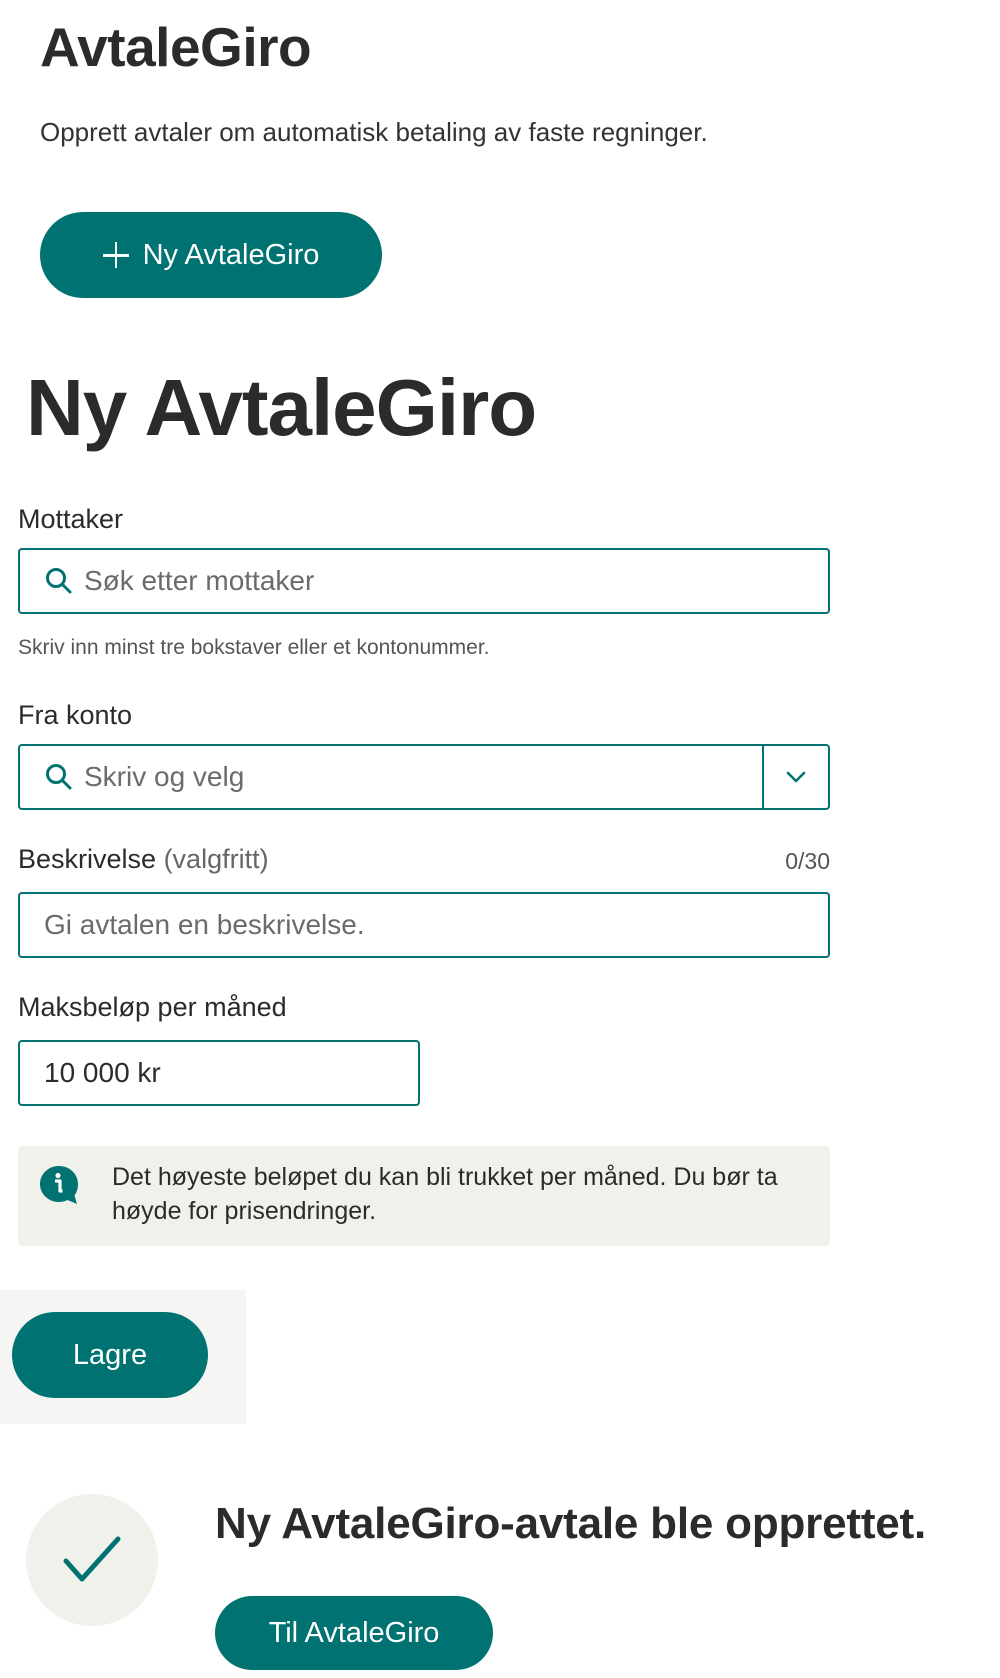  Describe the element at coordinates (807, 861) in the screenshot. I see `description-char-counter: 0/30` at that location.